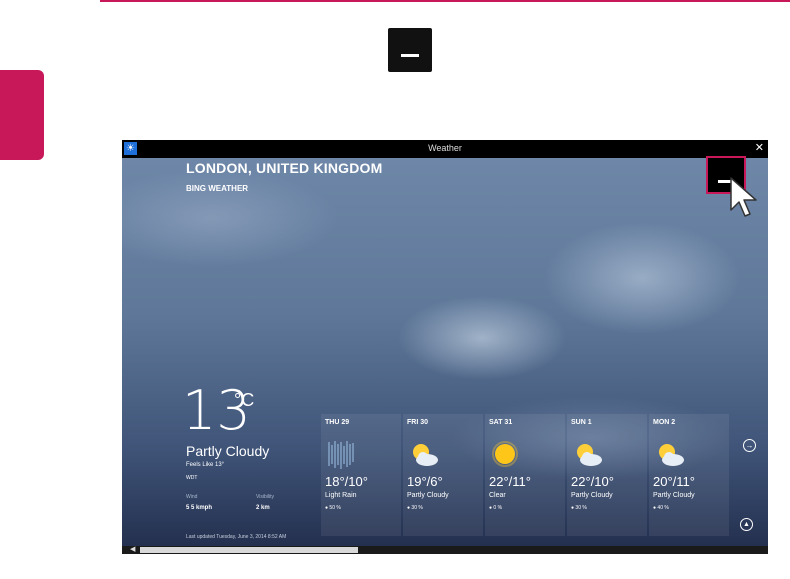 The image size is (790, 579). I want to click on forecast-precip-value: 0 %, so click(498, 508).